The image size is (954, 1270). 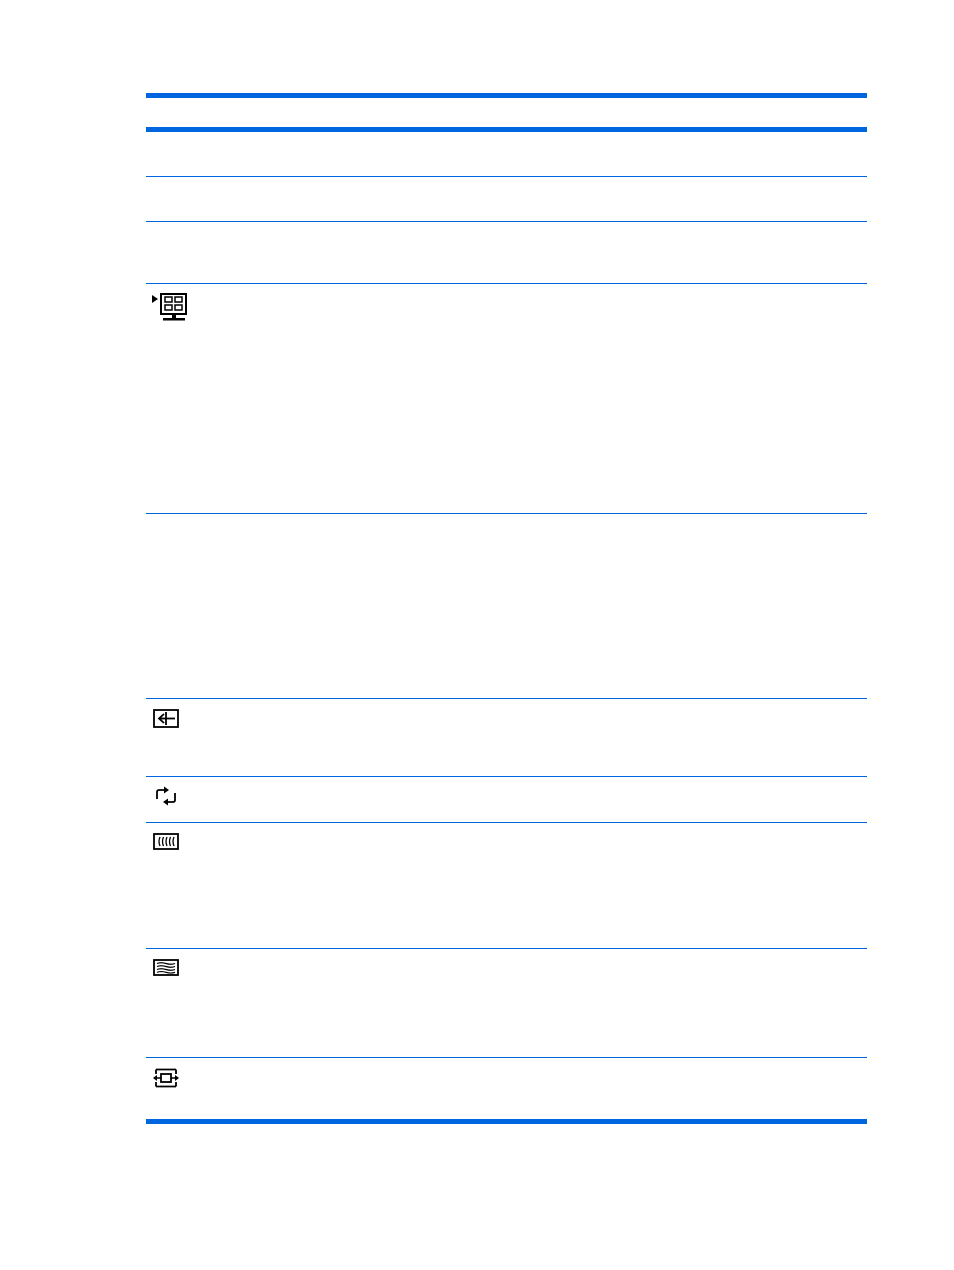 I want to click on table-header-row, so click(x=506, y=113).